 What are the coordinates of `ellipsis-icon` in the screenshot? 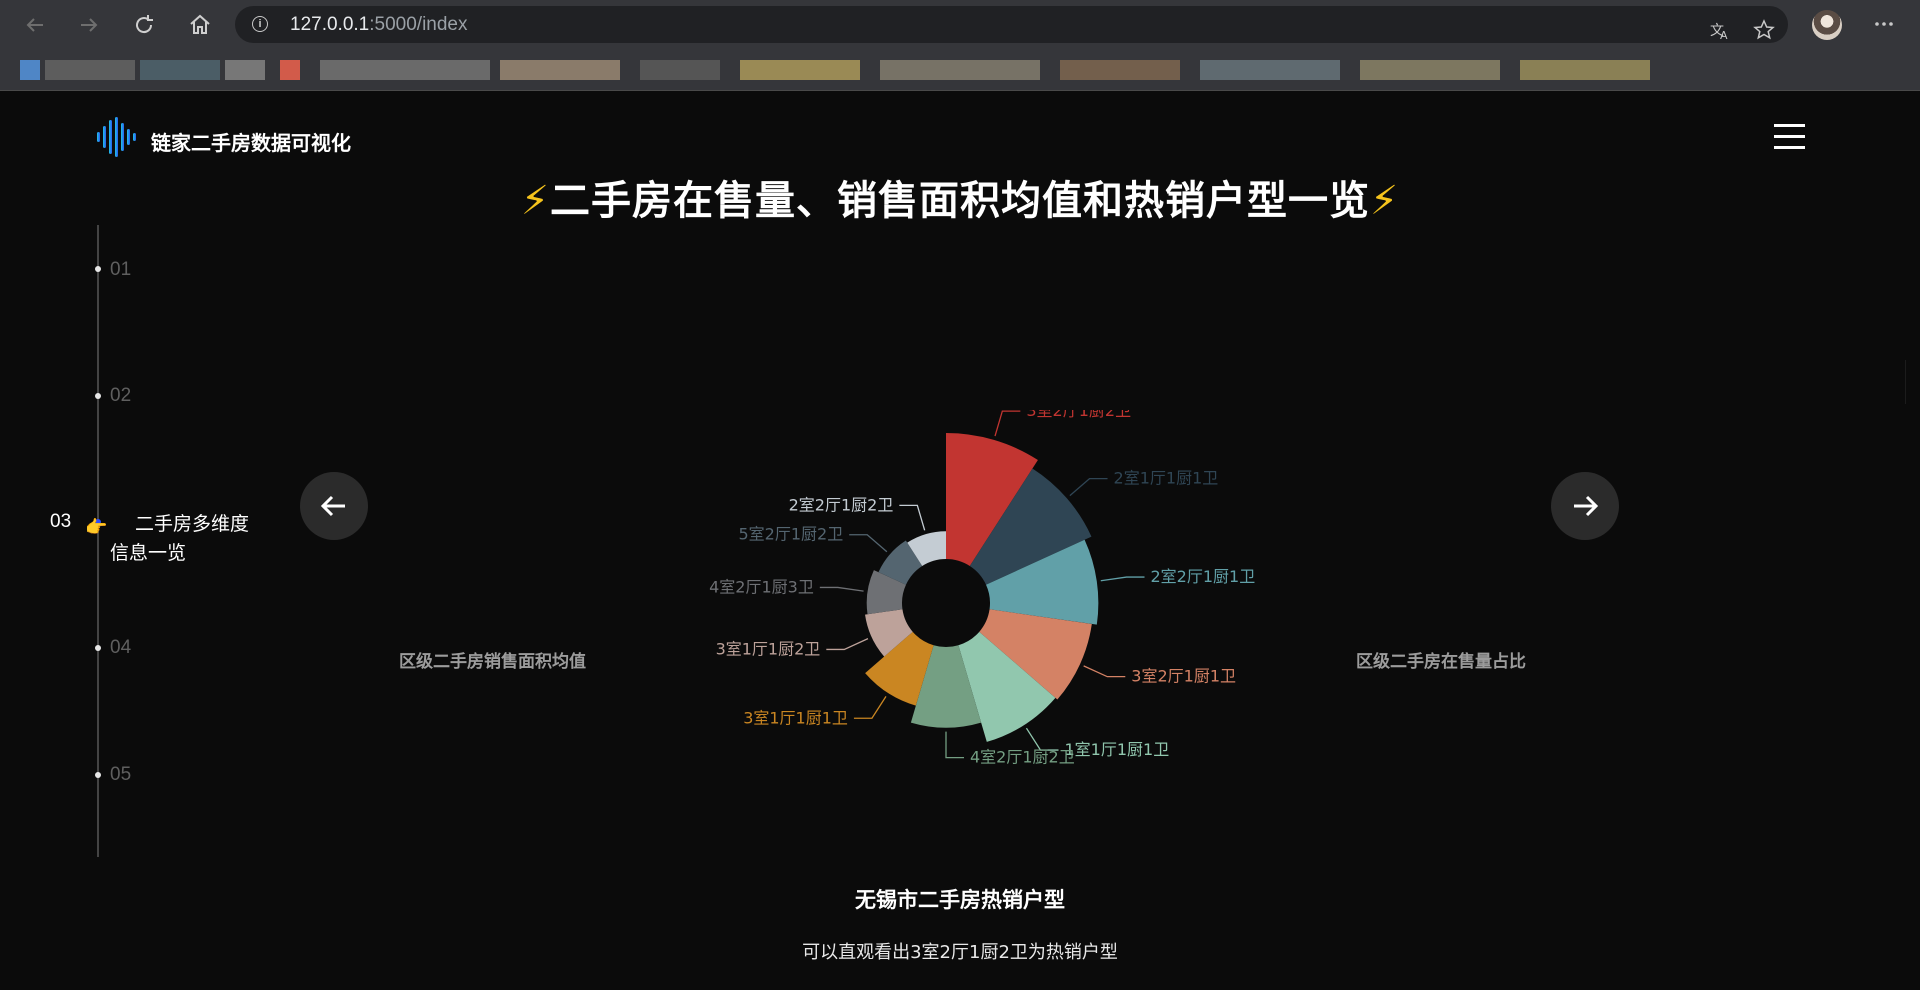 It's located at (1884, 24).